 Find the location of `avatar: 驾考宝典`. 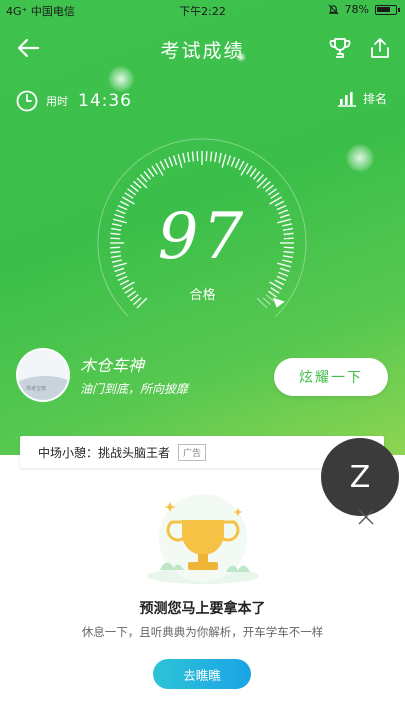

avatar: 驾考宝典 is located at coordinates (43, 375).